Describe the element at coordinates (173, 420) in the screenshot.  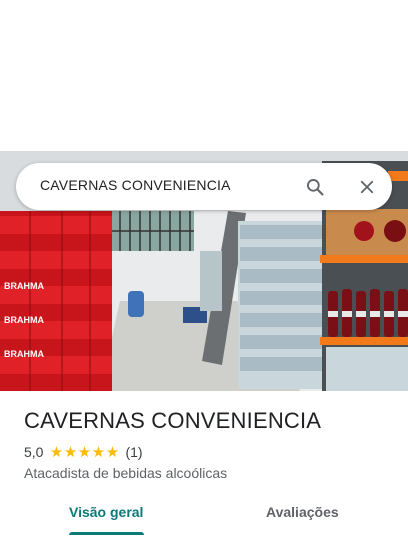
I see `place-title: CAVERNAS CONVENIENCIA` at that location.